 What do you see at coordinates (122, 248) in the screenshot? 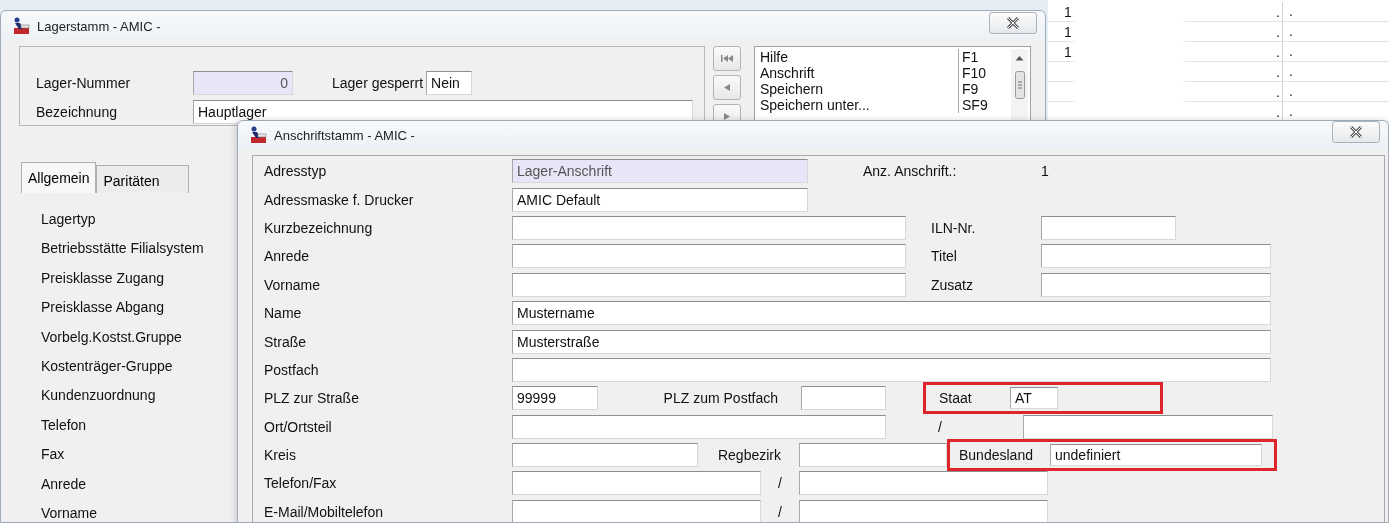
I see `field-label: Betriebsstätte Filialsystem` at bounding box center [122, 248].